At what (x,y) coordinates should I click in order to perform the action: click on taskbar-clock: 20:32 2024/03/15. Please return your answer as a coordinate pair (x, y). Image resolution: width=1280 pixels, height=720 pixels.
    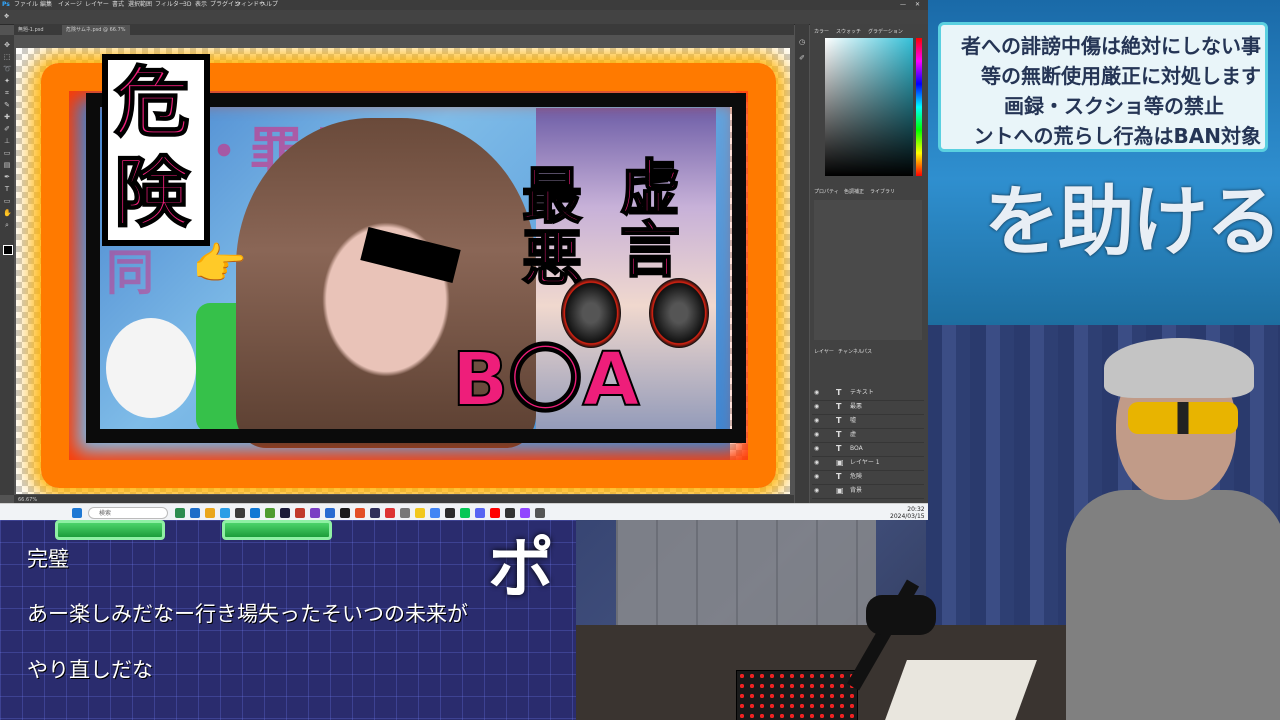
    Looking at the image, I should click on (907, 513).